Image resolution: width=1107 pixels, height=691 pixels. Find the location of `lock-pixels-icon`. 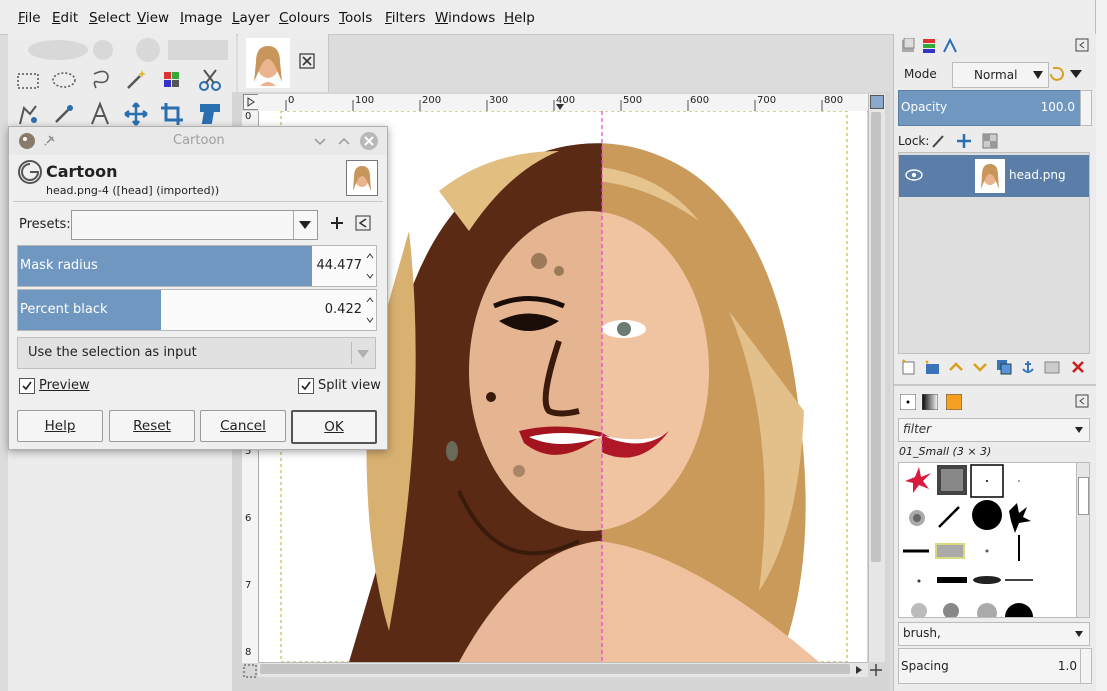

lock-pixels-icon is located at coordinates (938, 141).